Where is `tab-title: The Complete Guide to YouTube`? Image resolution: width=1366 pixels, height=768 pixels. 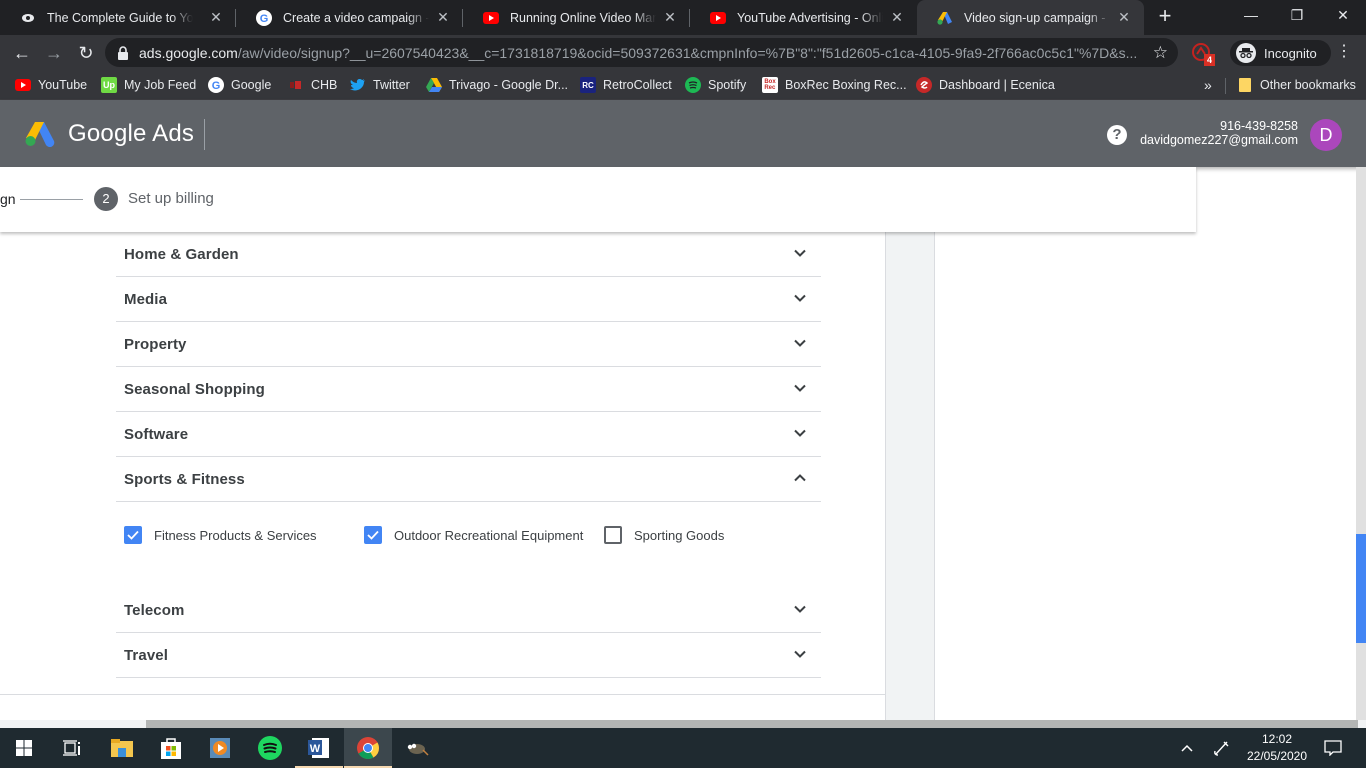 tab-title: The Complete Guide to YouTube is located at coordinates (120, 17).